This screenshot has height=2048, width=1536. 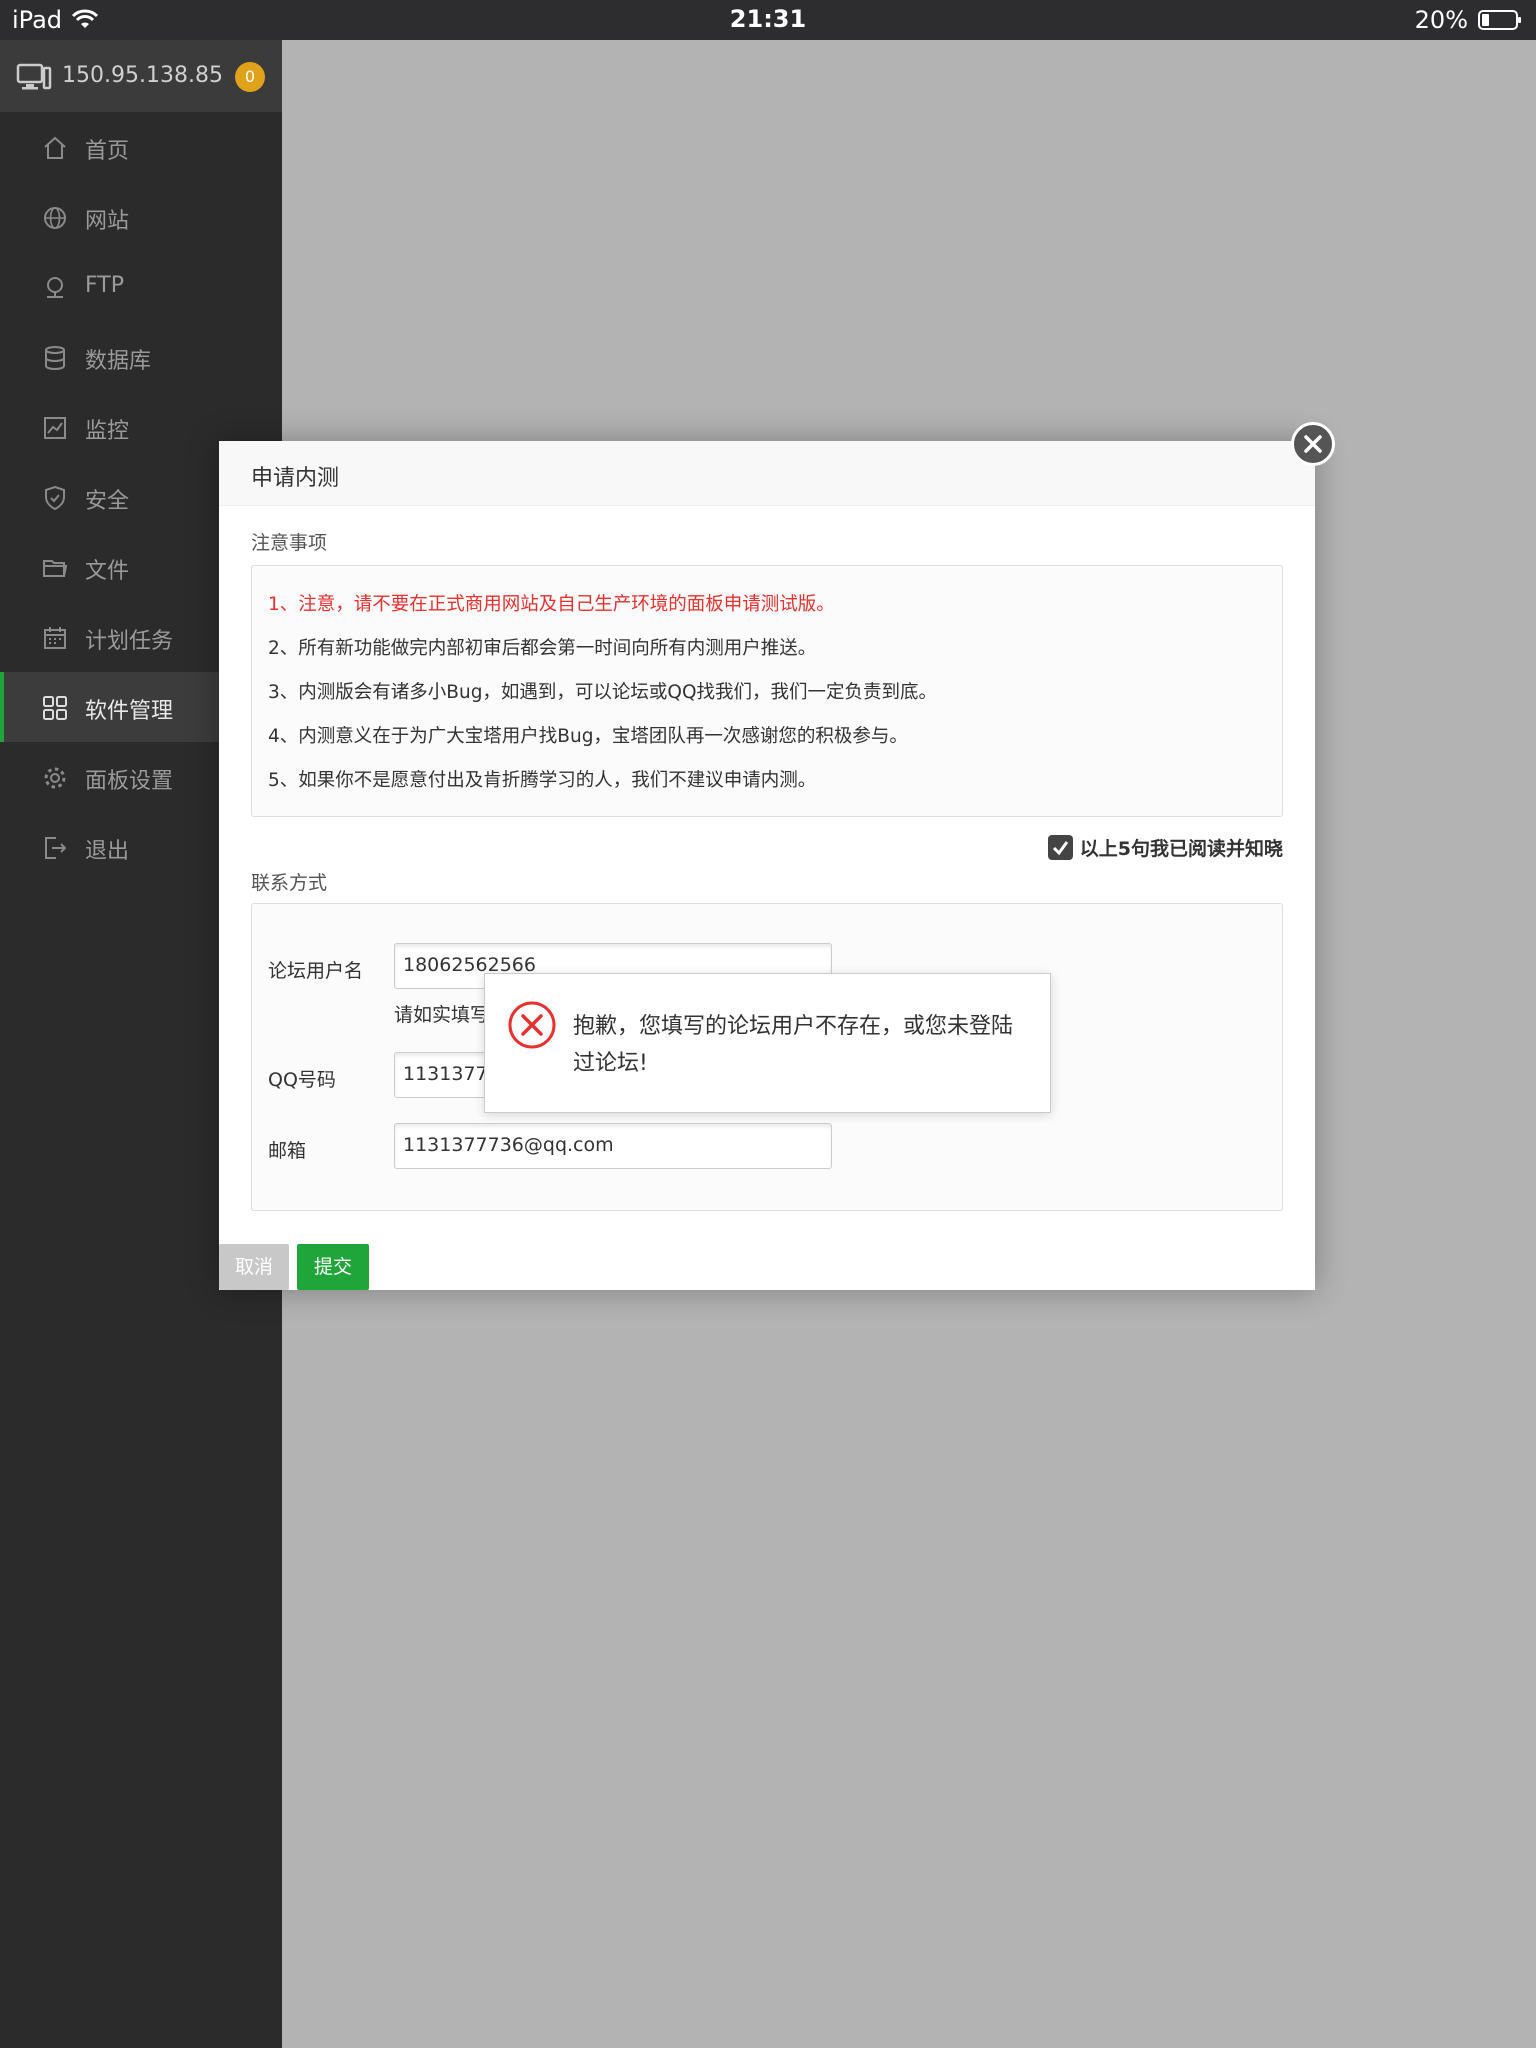 I want to click on sidebar-item-label: 软件管理, so click(x=129, y=711).